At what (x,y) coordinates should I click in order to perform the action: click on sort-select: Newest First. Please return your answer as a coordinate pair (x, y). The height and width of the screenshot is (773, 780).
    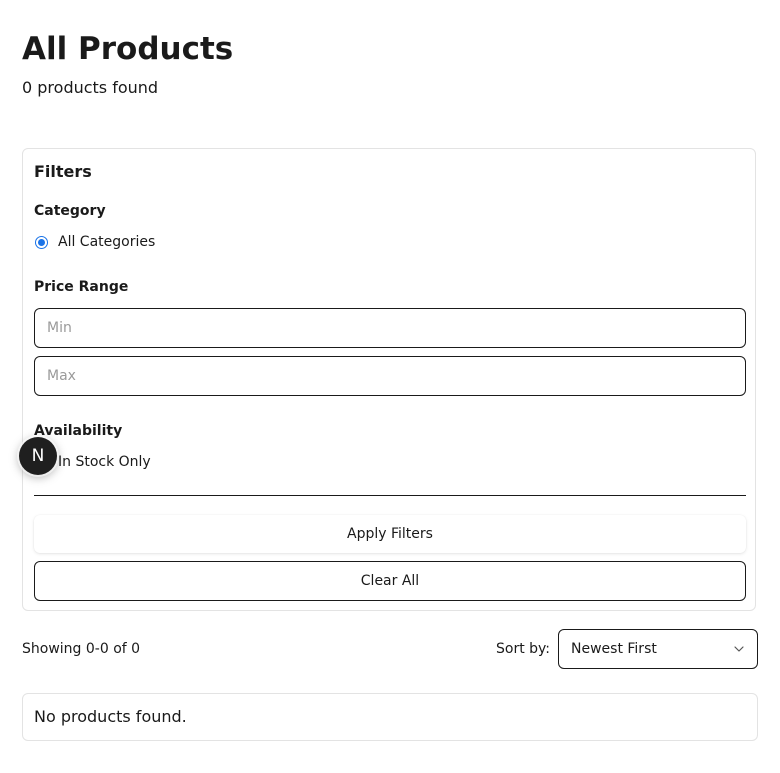
    Looking at the image, I should click on (658, 649).